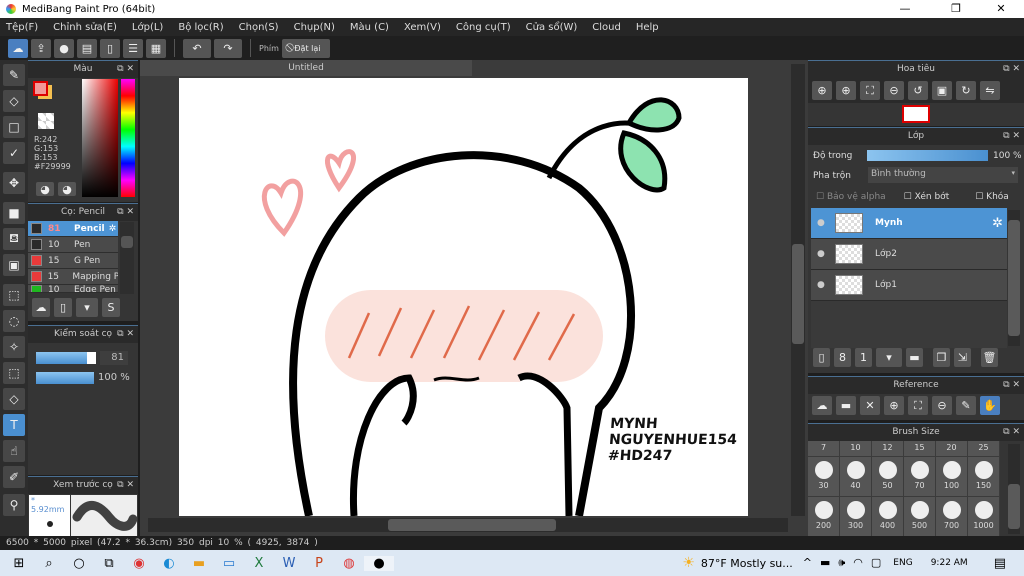 The image size is (1024, 576). What do you see at coordinates (139, 563) in the screenshot?
I see `app-icon: ◉` at bounding box center [139, 563].